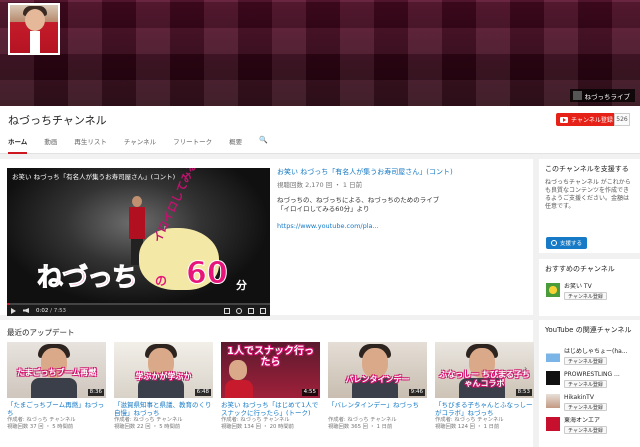 This screenshot has width=640, height=447. Describe the element at coordinates (42, 310) in the screenshot. I see `time-current: 0:02` at that location.